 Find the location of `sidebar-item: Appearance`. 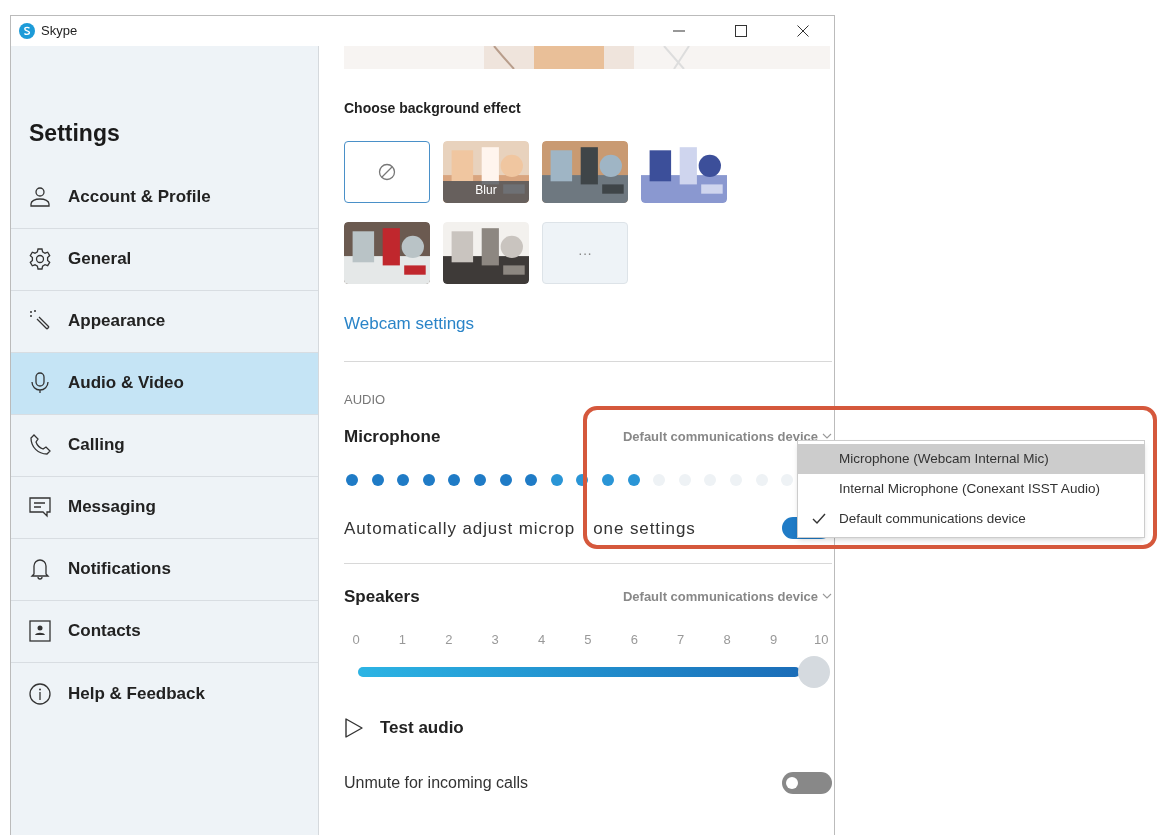

sidebar-item: Appearance is located at coordinates (164, 321).